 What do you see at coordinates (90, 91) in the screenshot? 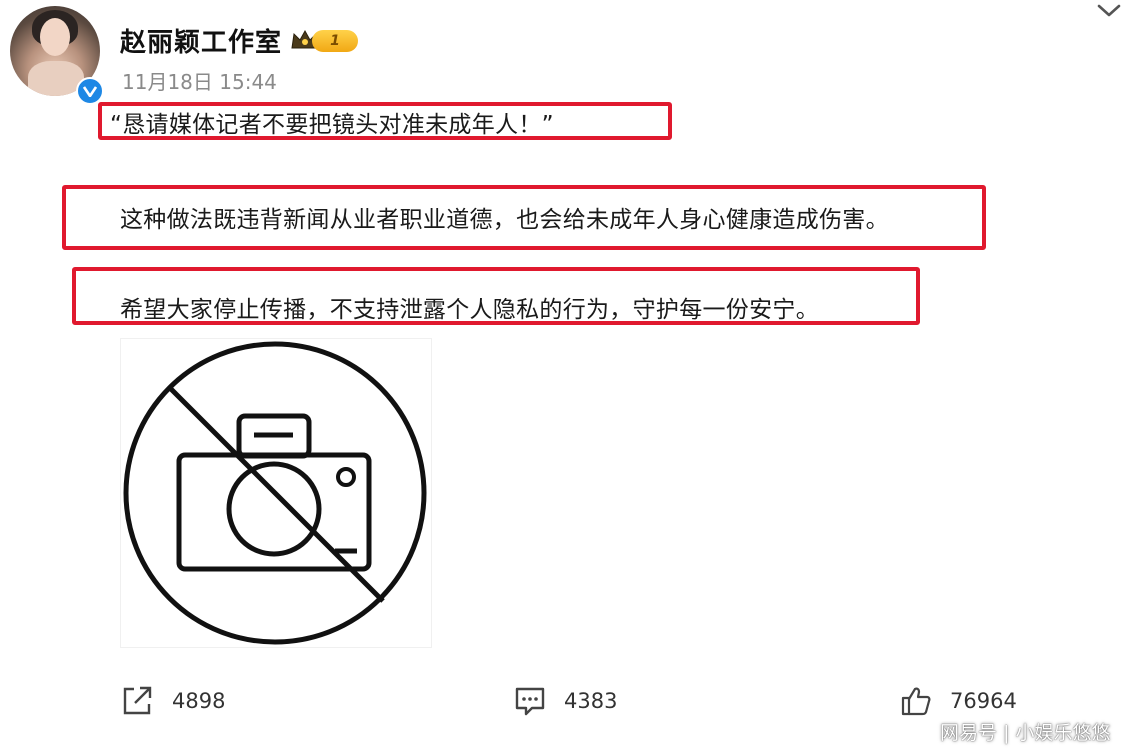
I see `verified-icon` at bounding box center [90, 91].